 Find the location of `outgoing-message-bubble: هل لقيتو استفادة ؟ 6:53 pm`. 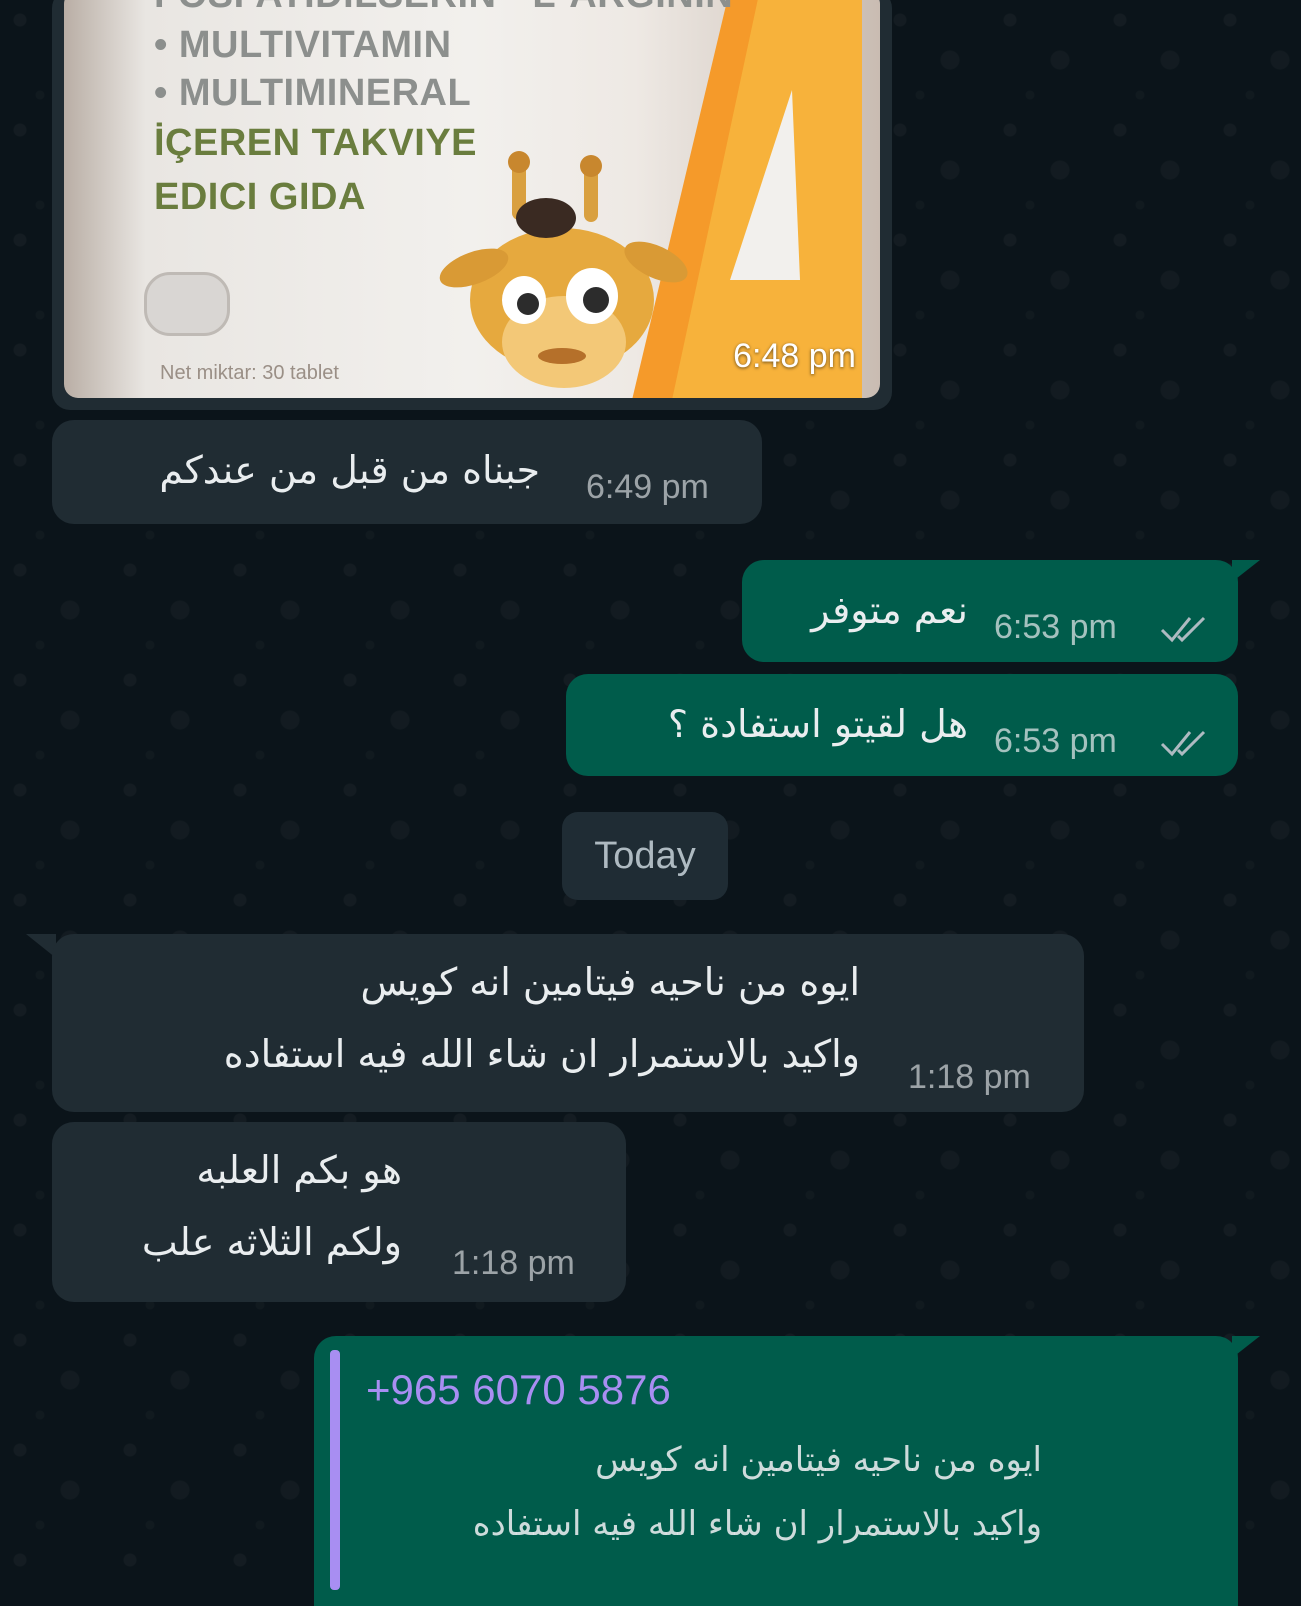

outgoing-message-bubble: هل لقيتو استفادة ؟ 6:53 pm is located at coordinates (902, 725).